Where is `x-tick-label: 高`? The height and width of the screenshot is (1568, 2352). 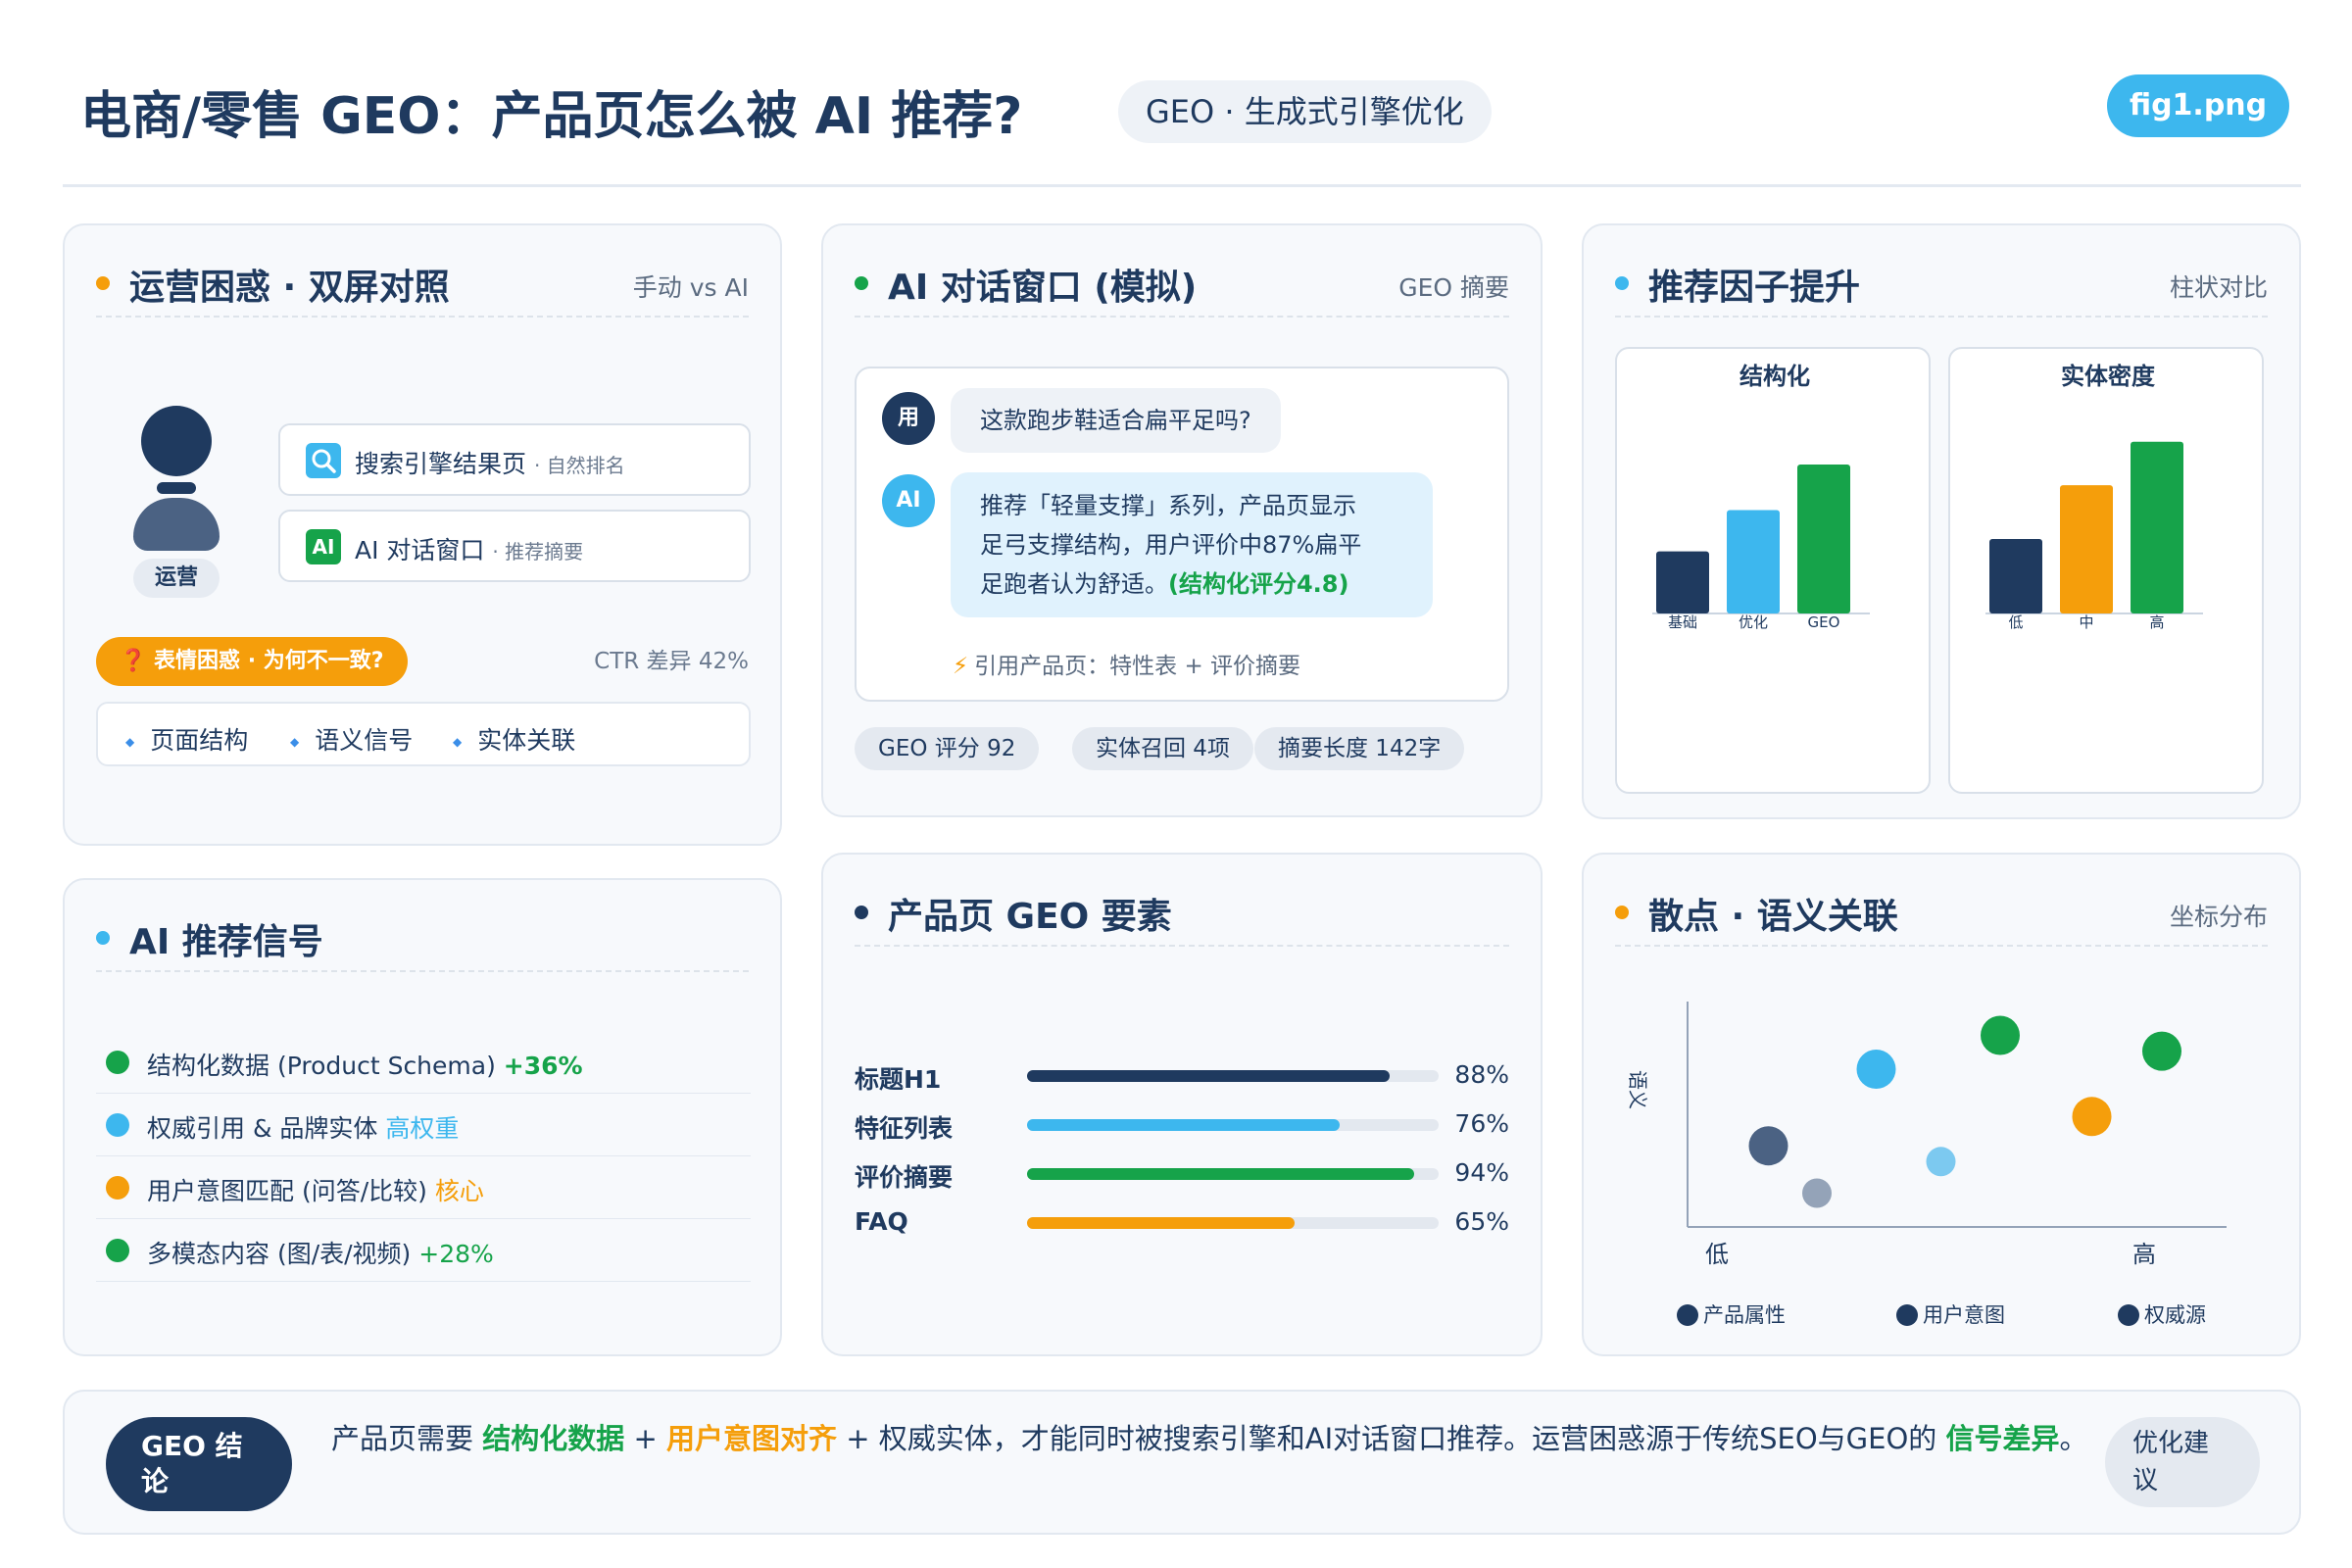
x-tick-label: 高 is located at coordinates (2144, 1254).